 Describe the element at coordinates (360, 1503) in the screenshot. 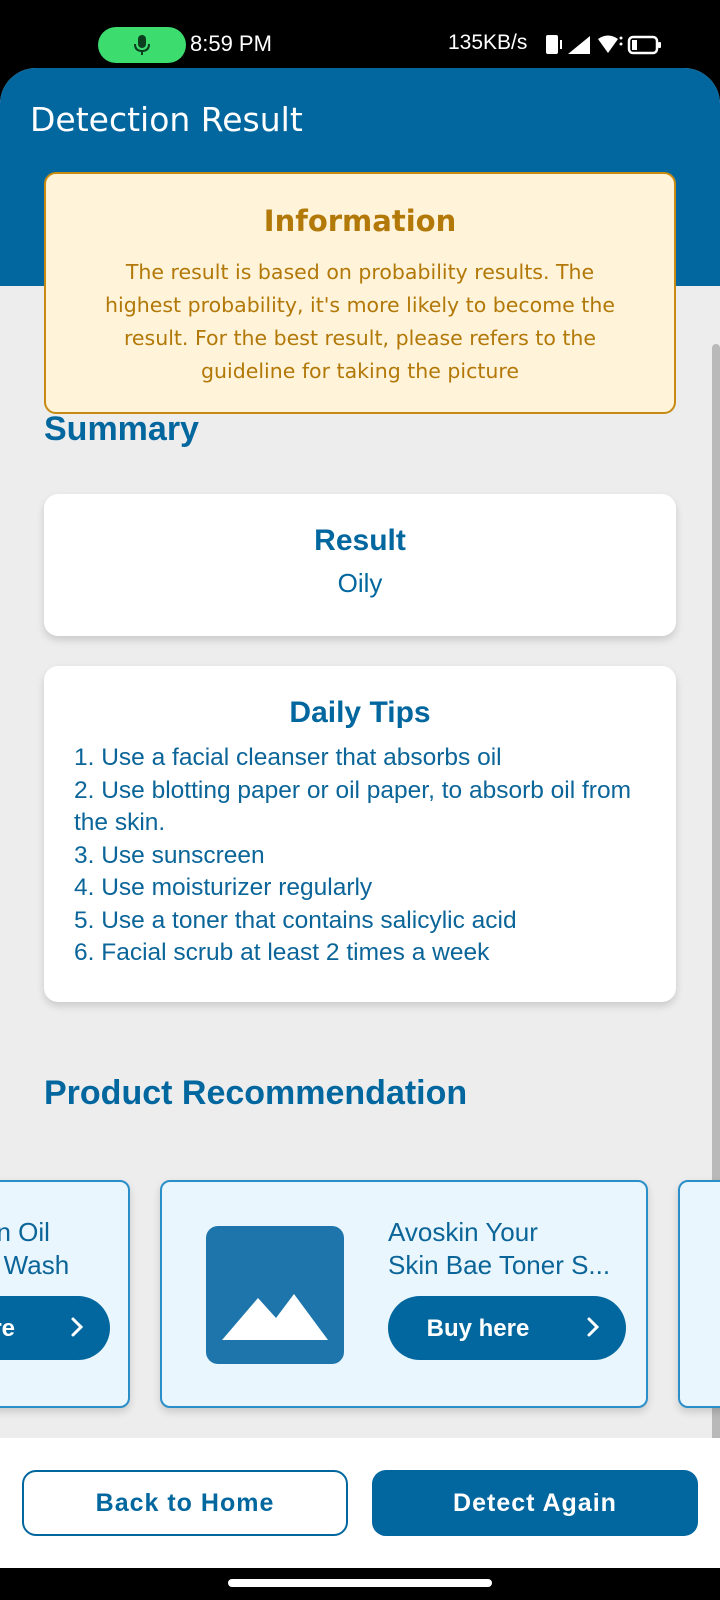

I see `bottom-action-bar: Back to Home Detect Again` at that location.